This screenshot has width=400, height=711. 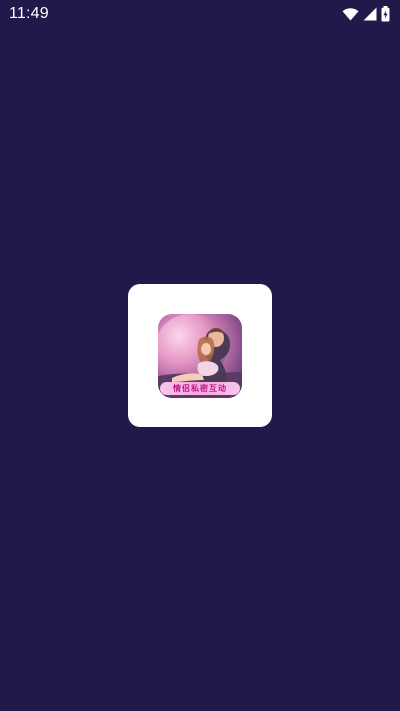 I want to click on app-logo: 情侣私密互动, so click(x=200, y=356).